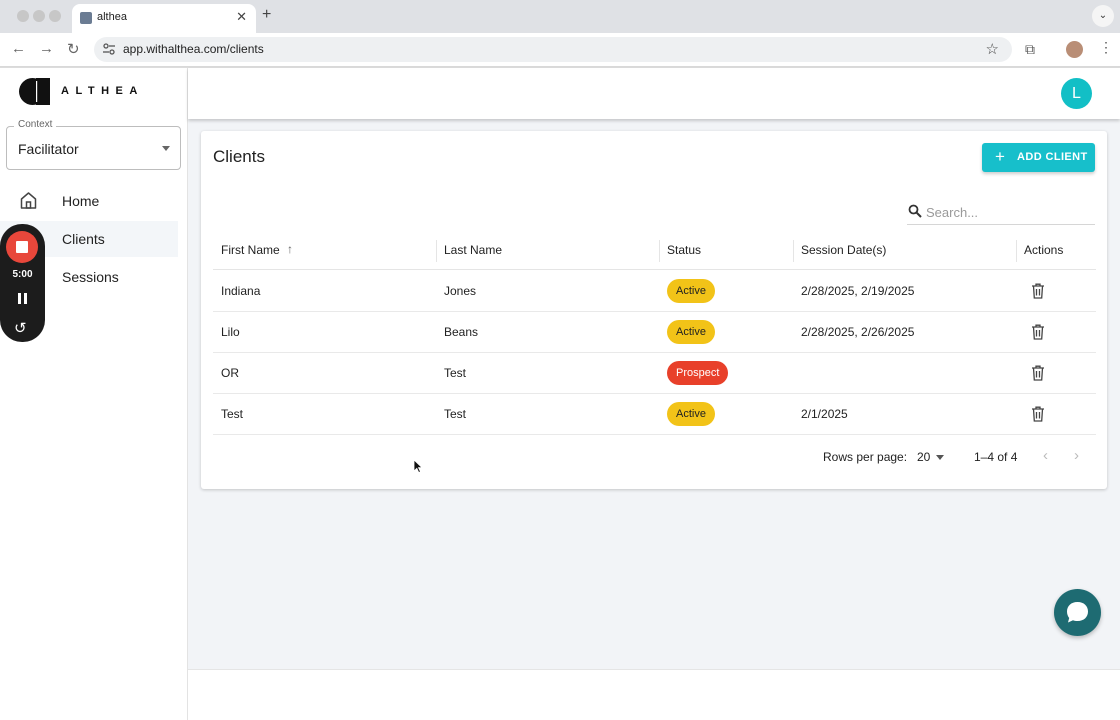  I want to click on window-minimize-dot, so click(39, 16).